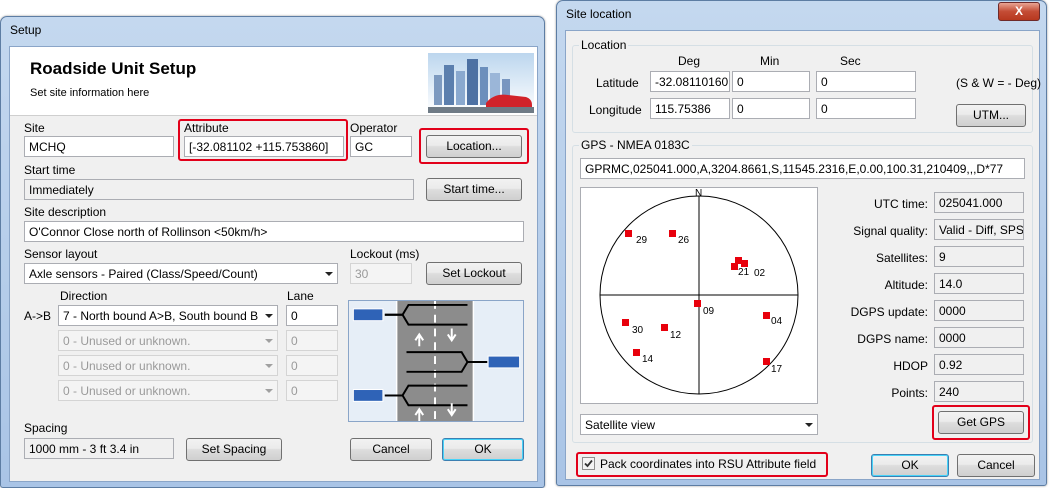 The height and width of the screenshot is (488, 1059). I want to click on city-banner-image, so click(481, 83).